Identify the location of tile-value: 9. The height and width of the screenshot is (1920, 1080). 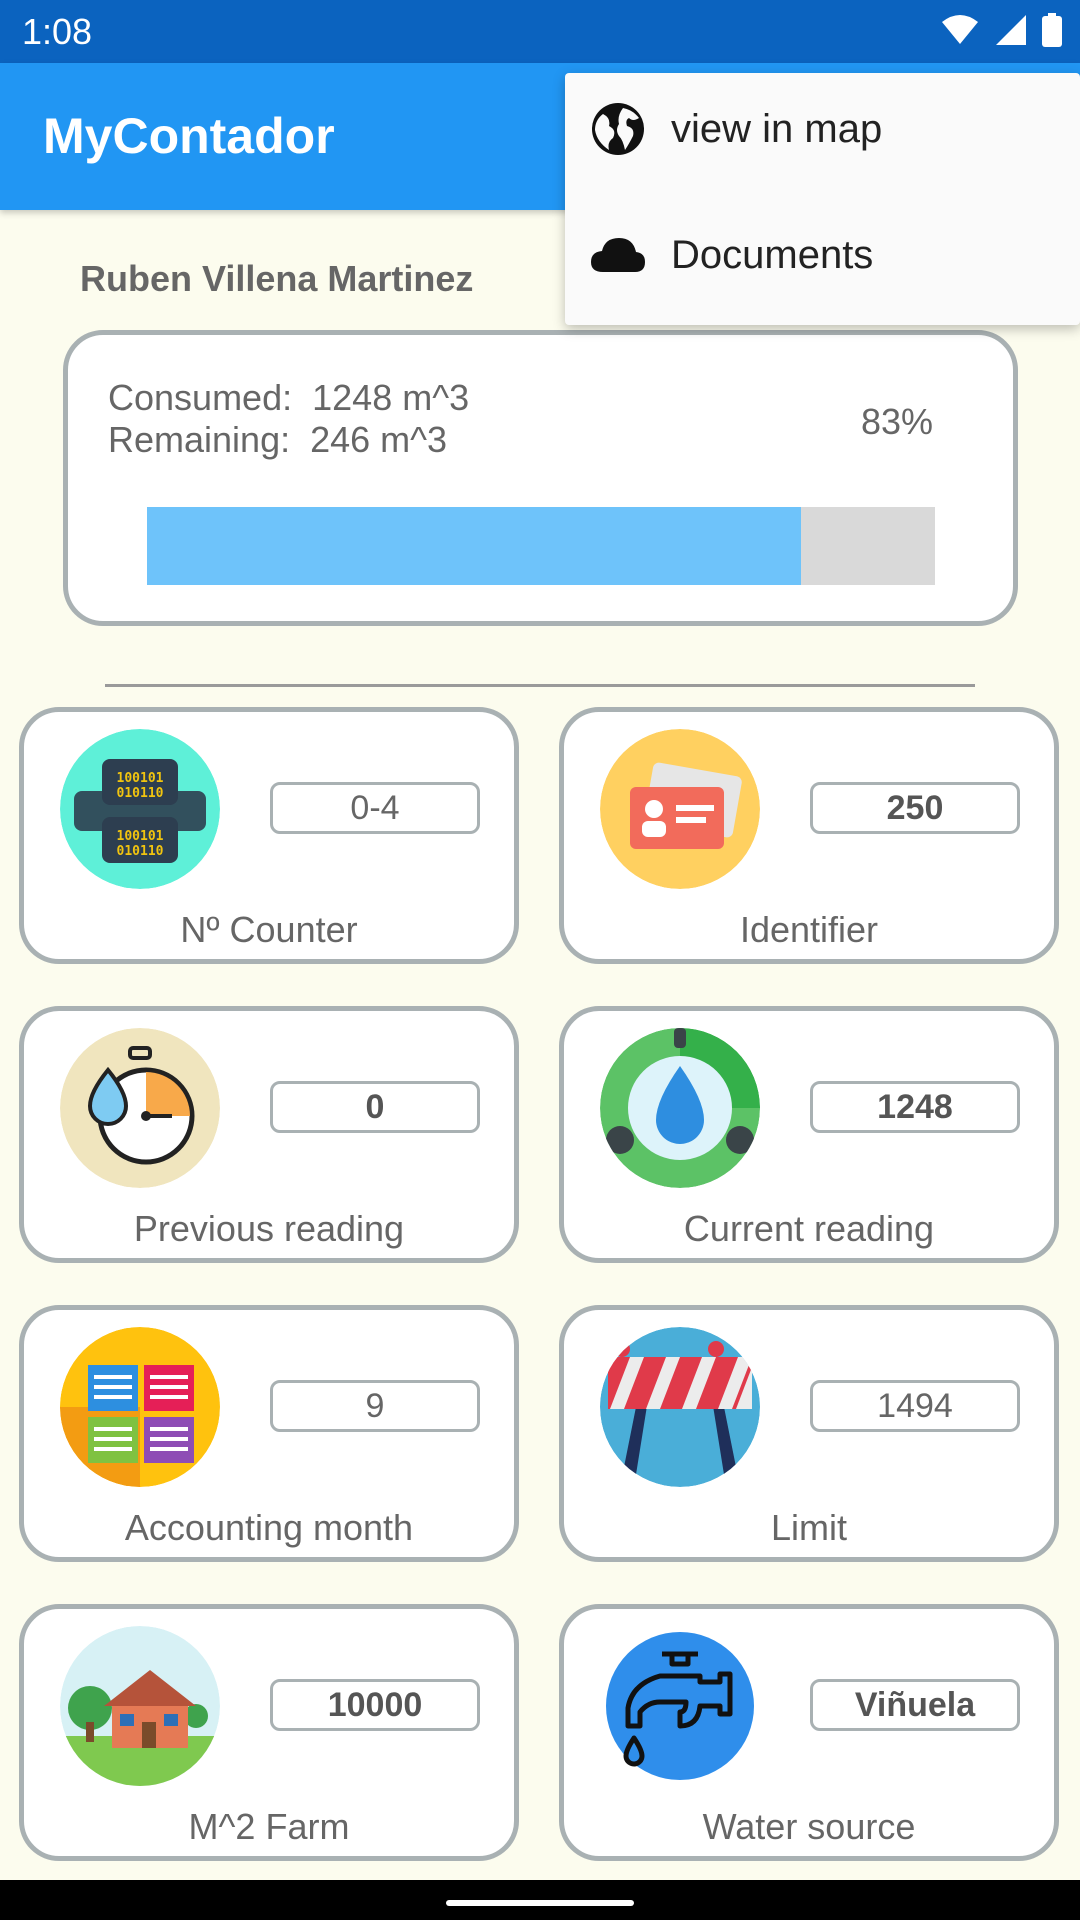
(375, 1406).